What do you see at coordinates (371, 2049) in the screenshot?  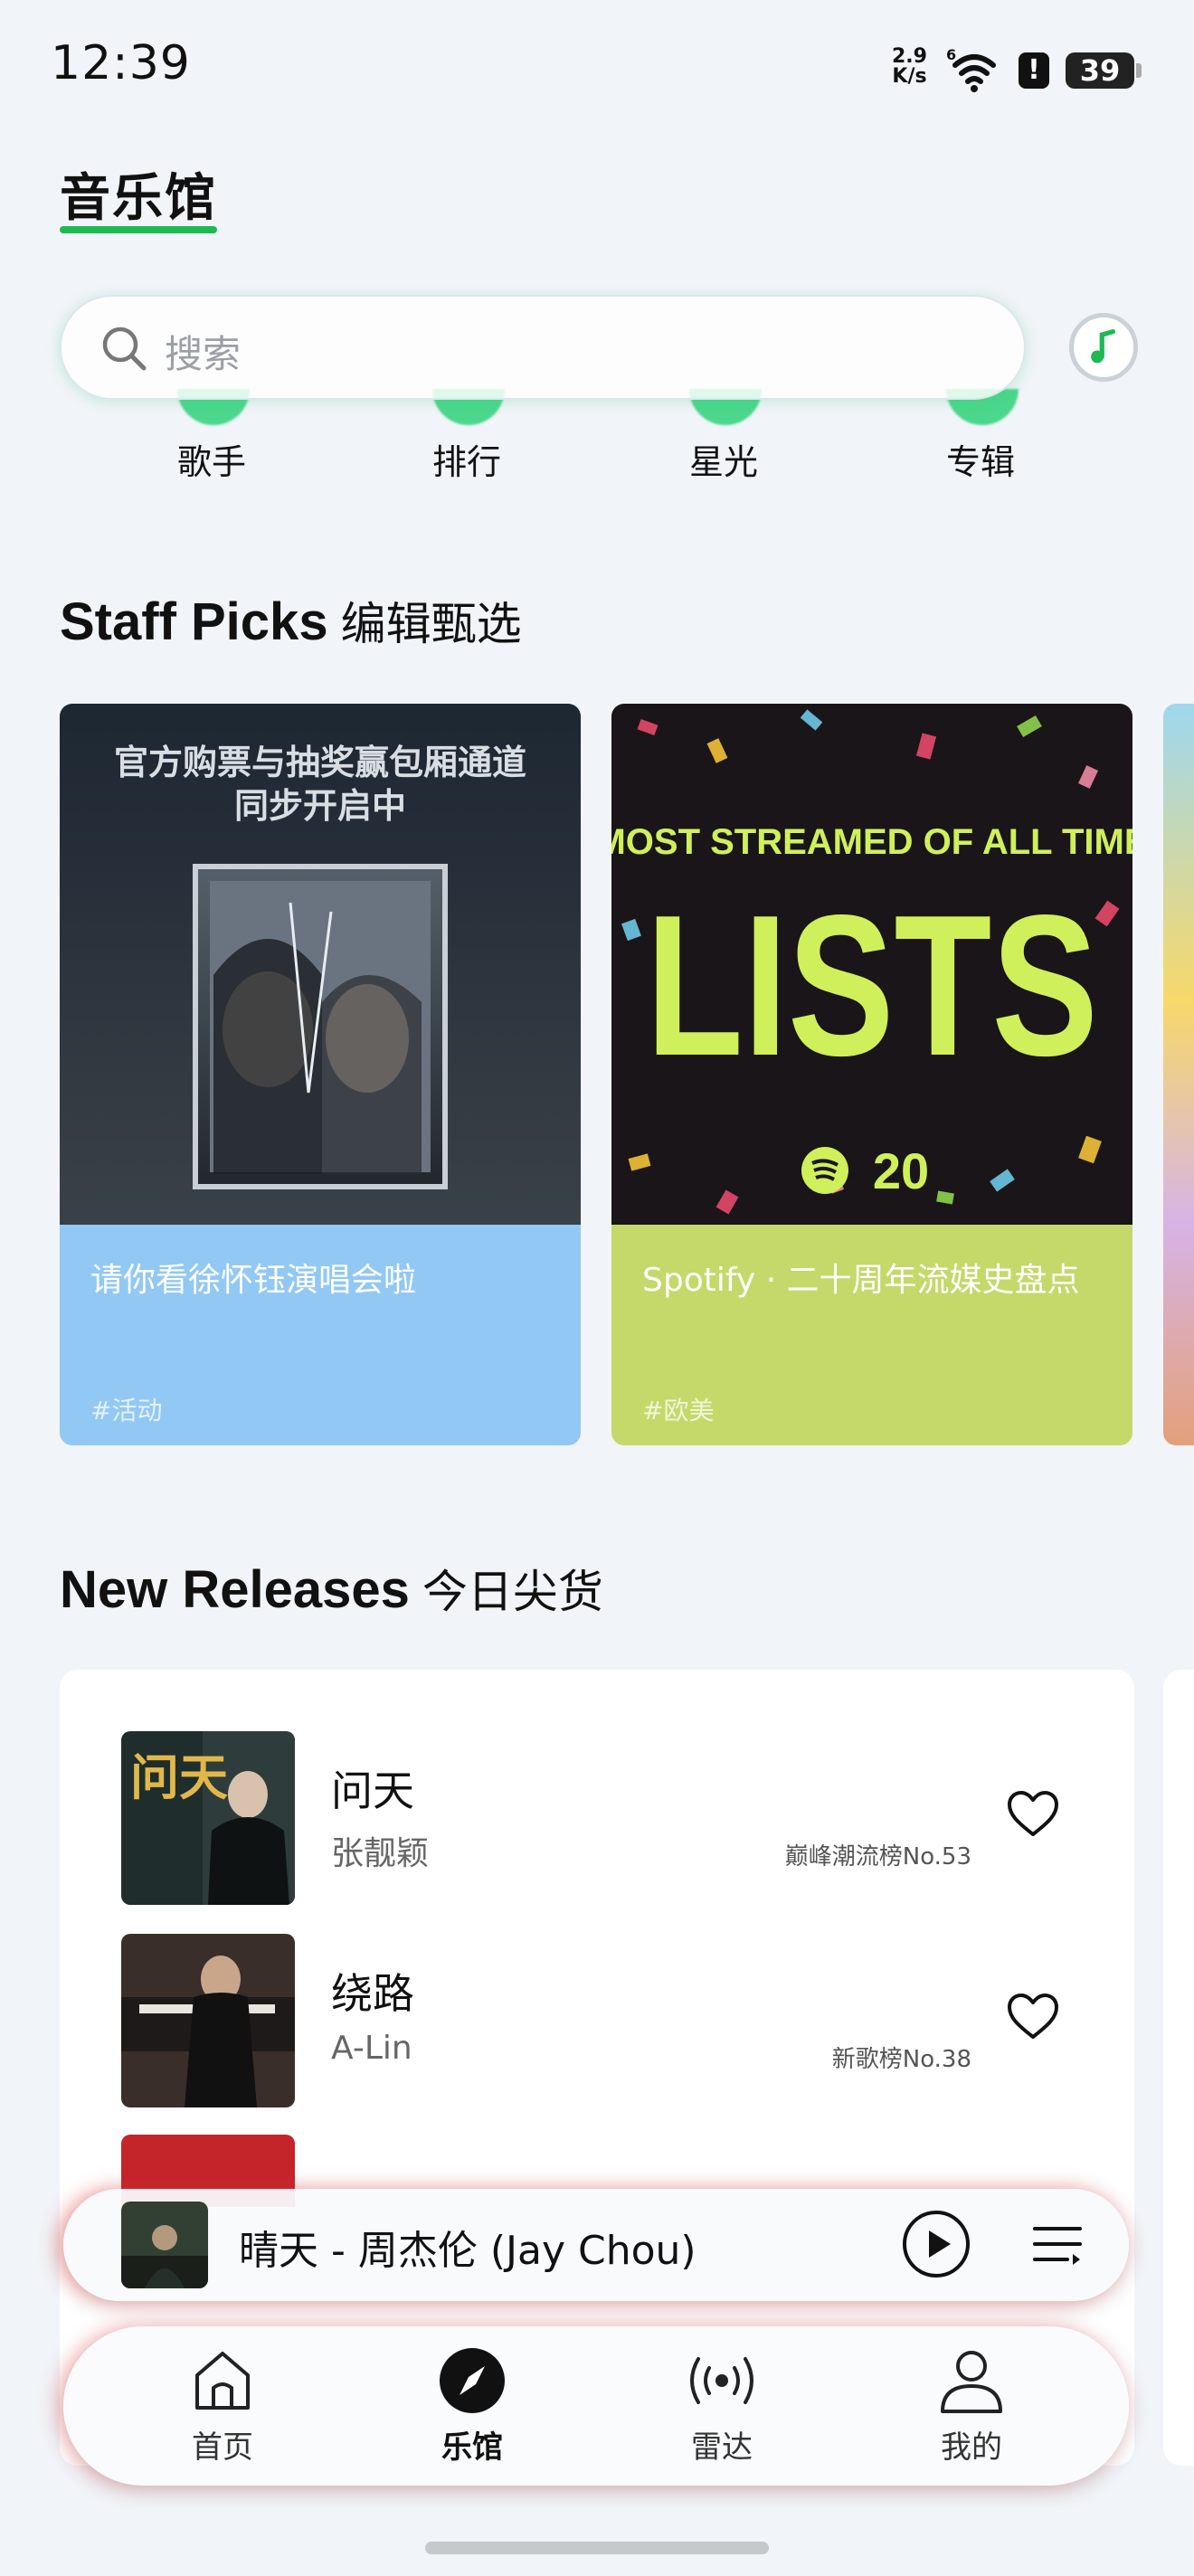 I see `song-artist: A-Lin` at bounding box center [371, 2049].